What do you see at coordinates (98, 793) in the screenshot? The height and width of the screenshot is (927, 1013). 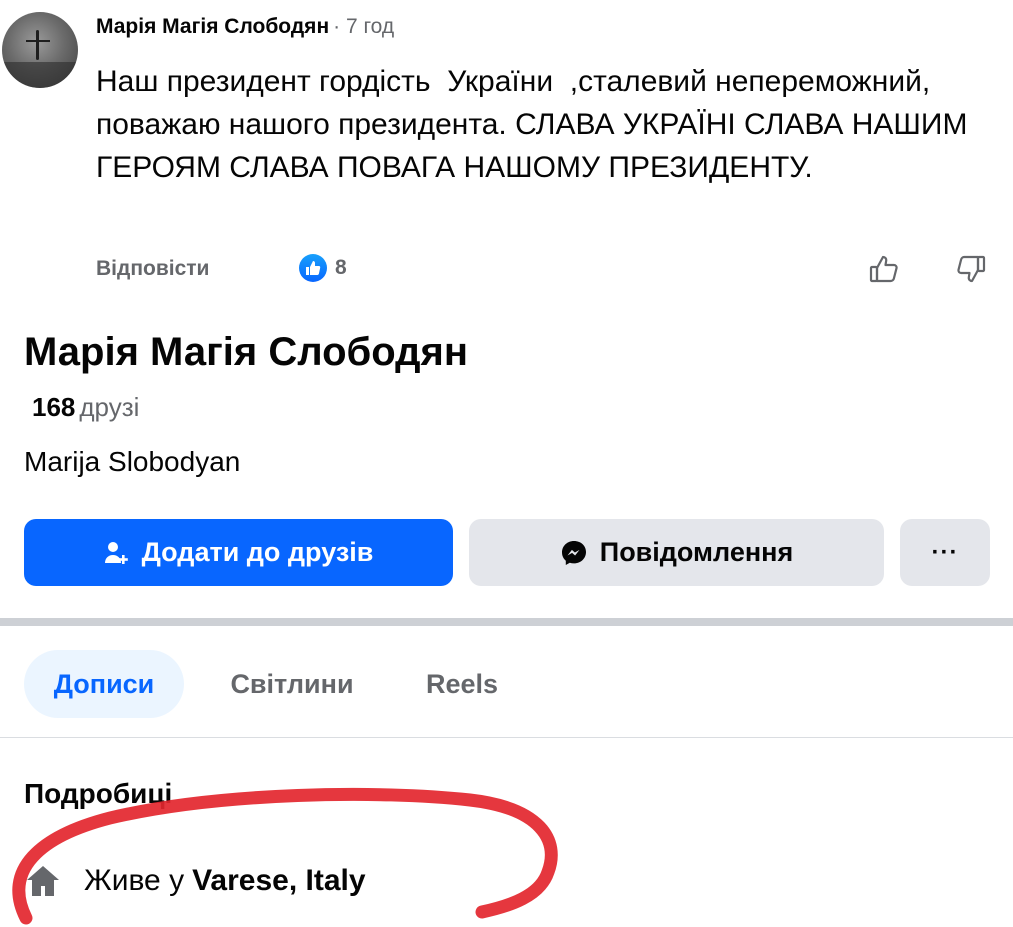 I see `details-title: Подробиці` at bounding box center [98, 793].